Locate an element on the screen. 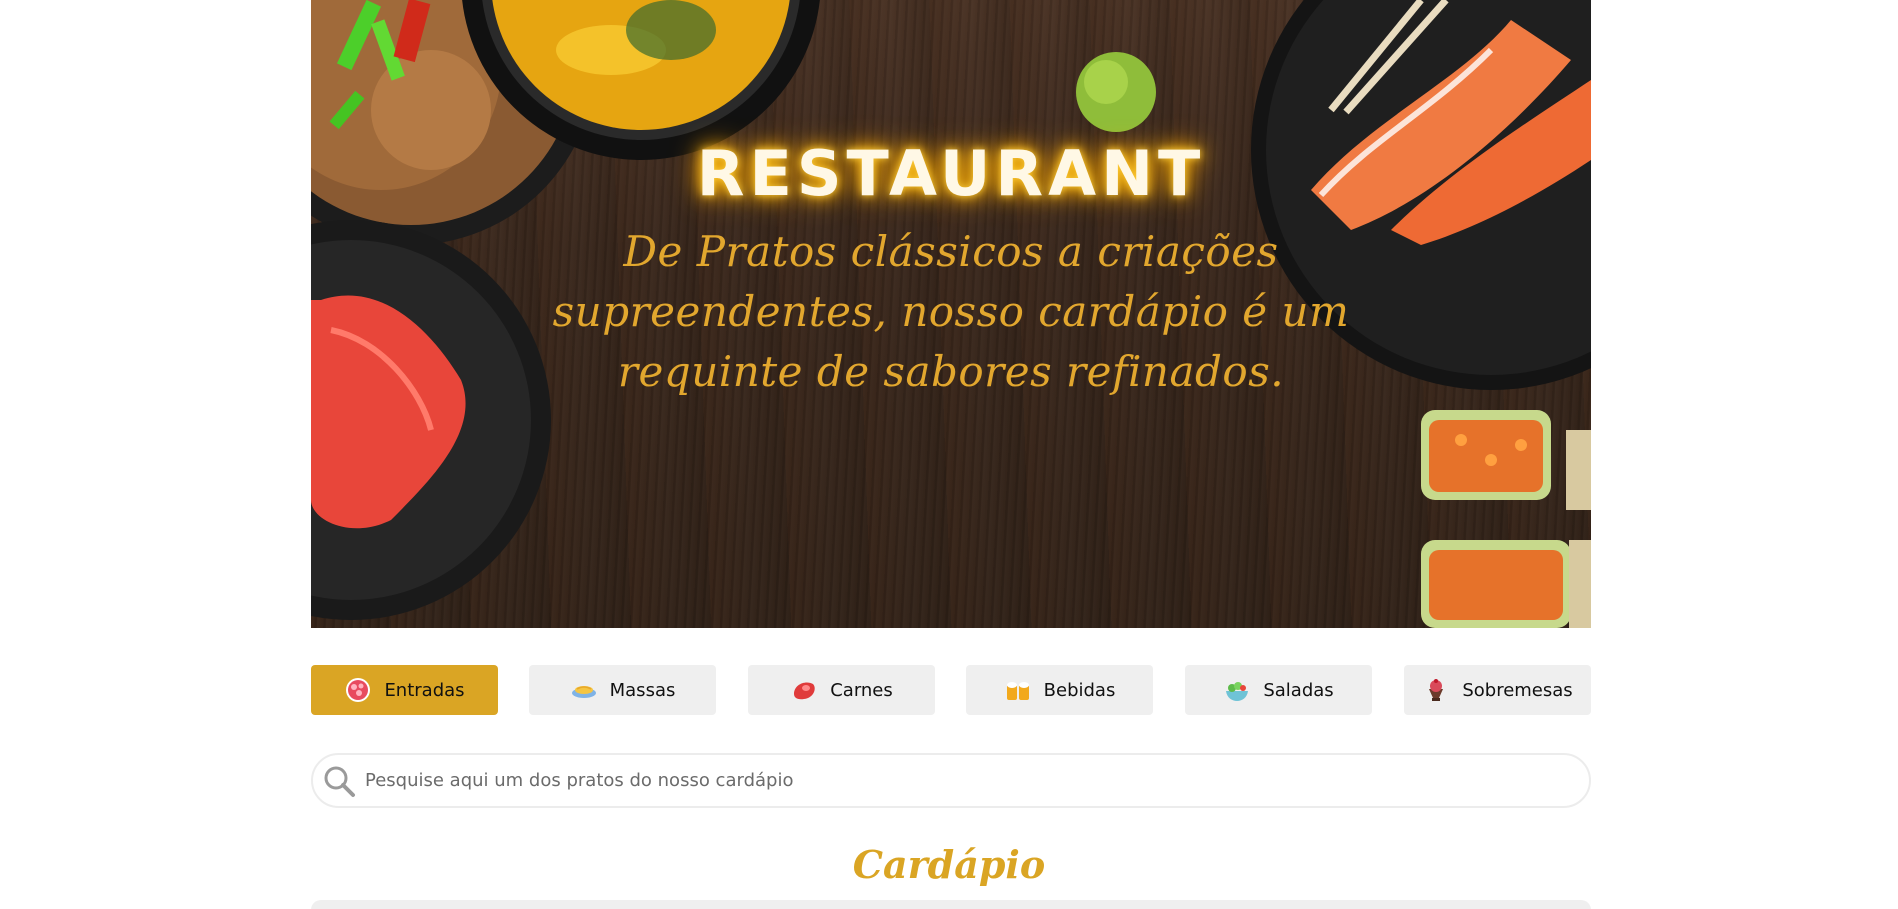 The image size is (1898, 909). dessert-icon is located at coordinates (1436, 690).